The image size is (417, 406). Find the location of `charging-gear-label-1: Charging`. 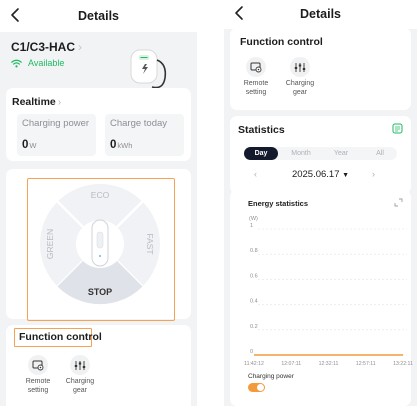

charging-gear-label-1: Charging is located at coordinates (80, 381).